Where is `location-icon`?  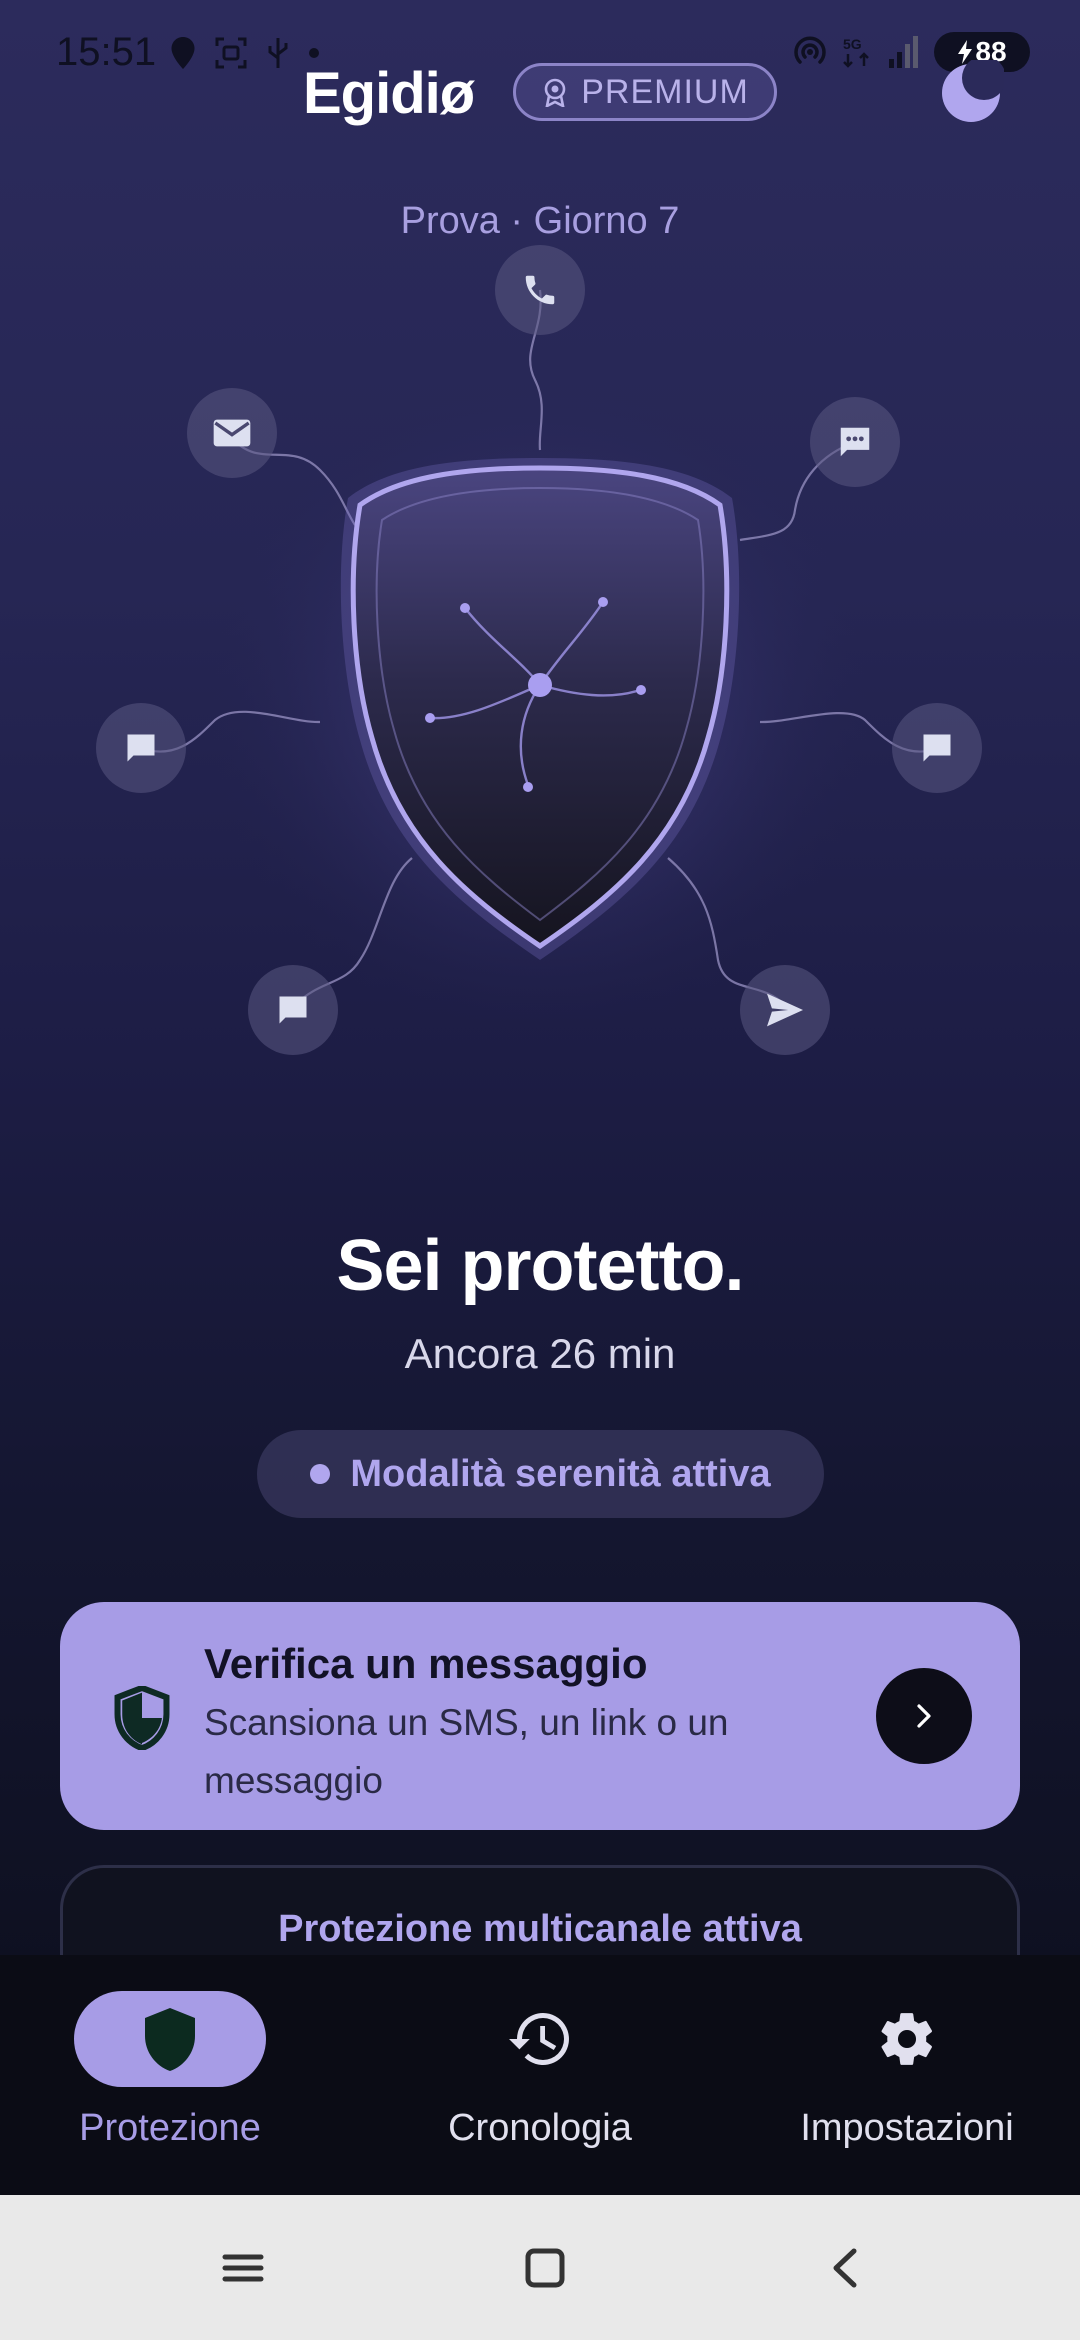 location-icon is located at coordinates (183, 53).